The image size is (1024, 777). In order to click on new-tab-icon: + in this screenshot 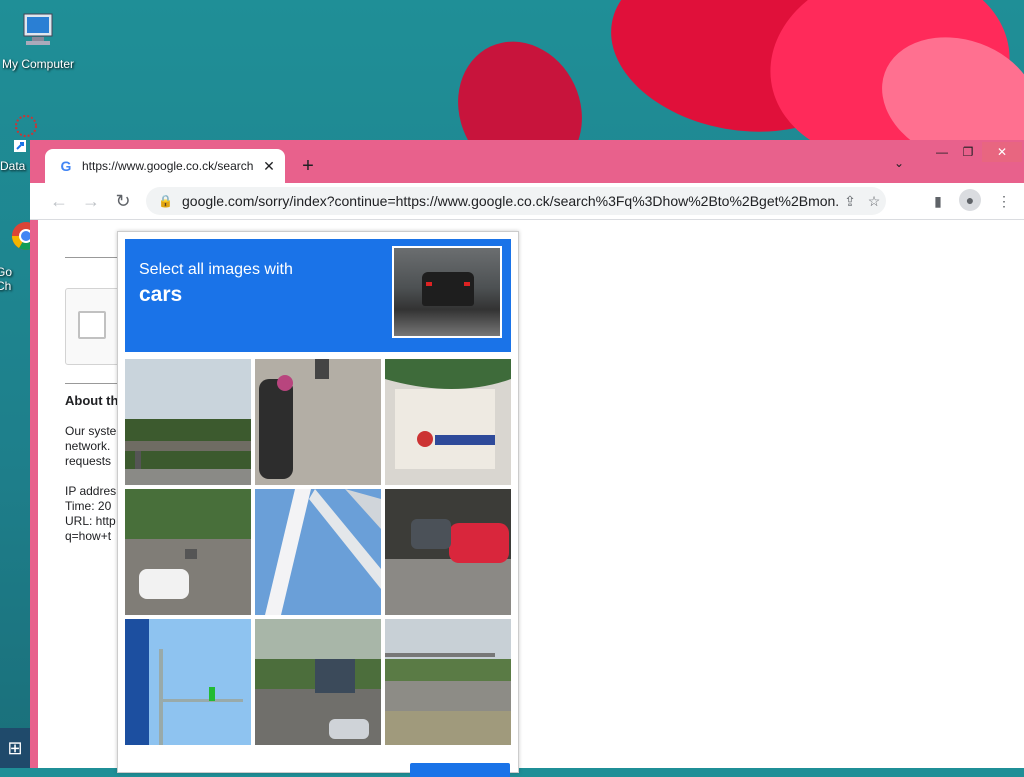, I will do `click(308, 166)`.